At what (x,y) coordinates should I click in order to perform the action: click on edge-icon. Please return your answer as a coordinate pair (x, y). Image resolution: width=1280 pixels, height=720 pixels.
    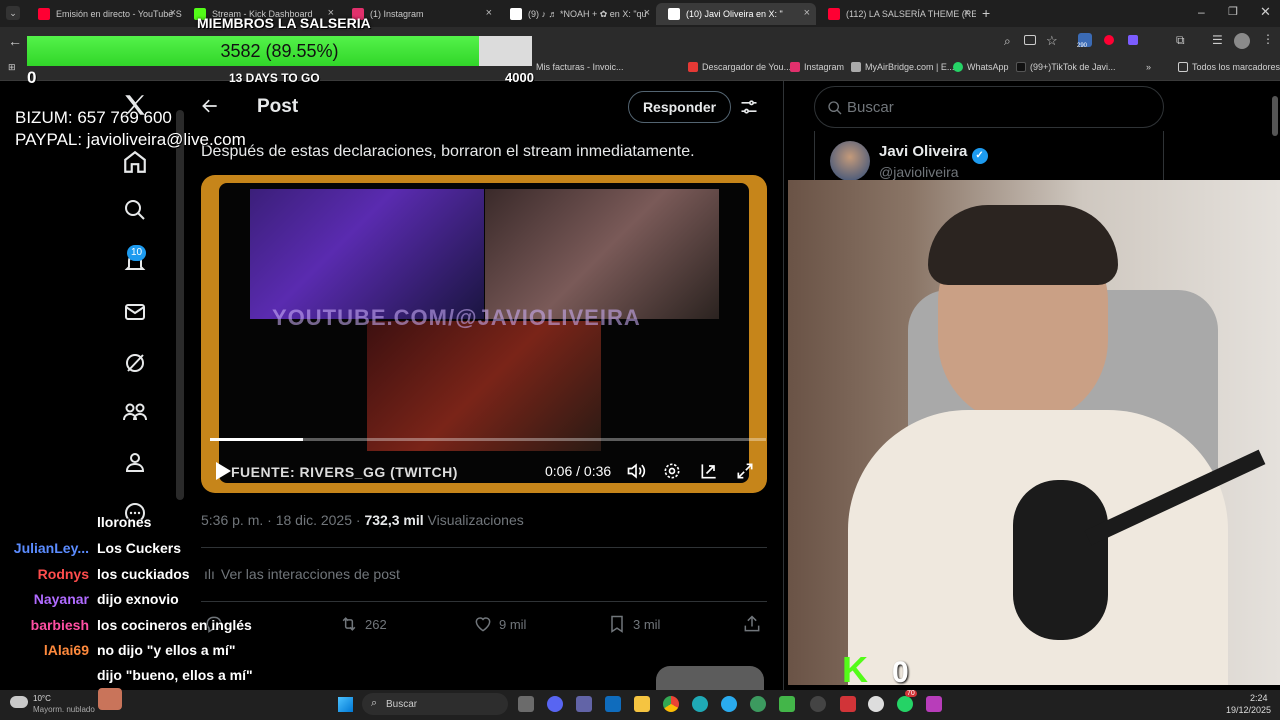
    Looking at the image, I should click on (700, 704).